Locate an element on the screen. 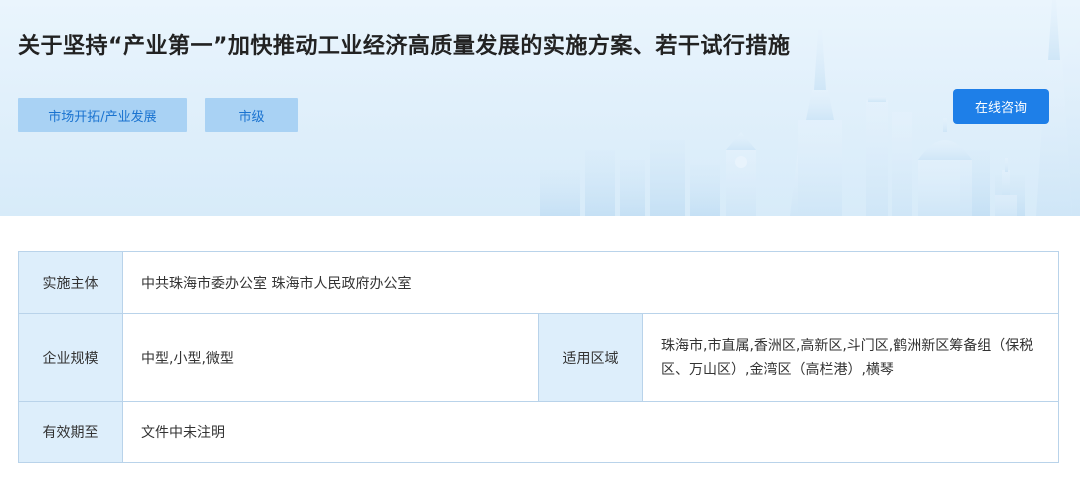 Image resolution: width=1080 pixels, height=485 pixels. applicable-area-label: 适用区域 is located at coordinates (591, 357).